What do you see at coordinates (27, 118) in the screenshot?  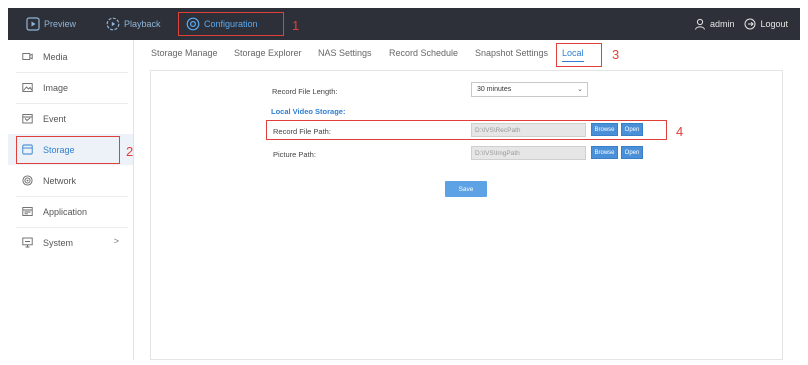 I see `event-icon` at bounding box center [27, 118].